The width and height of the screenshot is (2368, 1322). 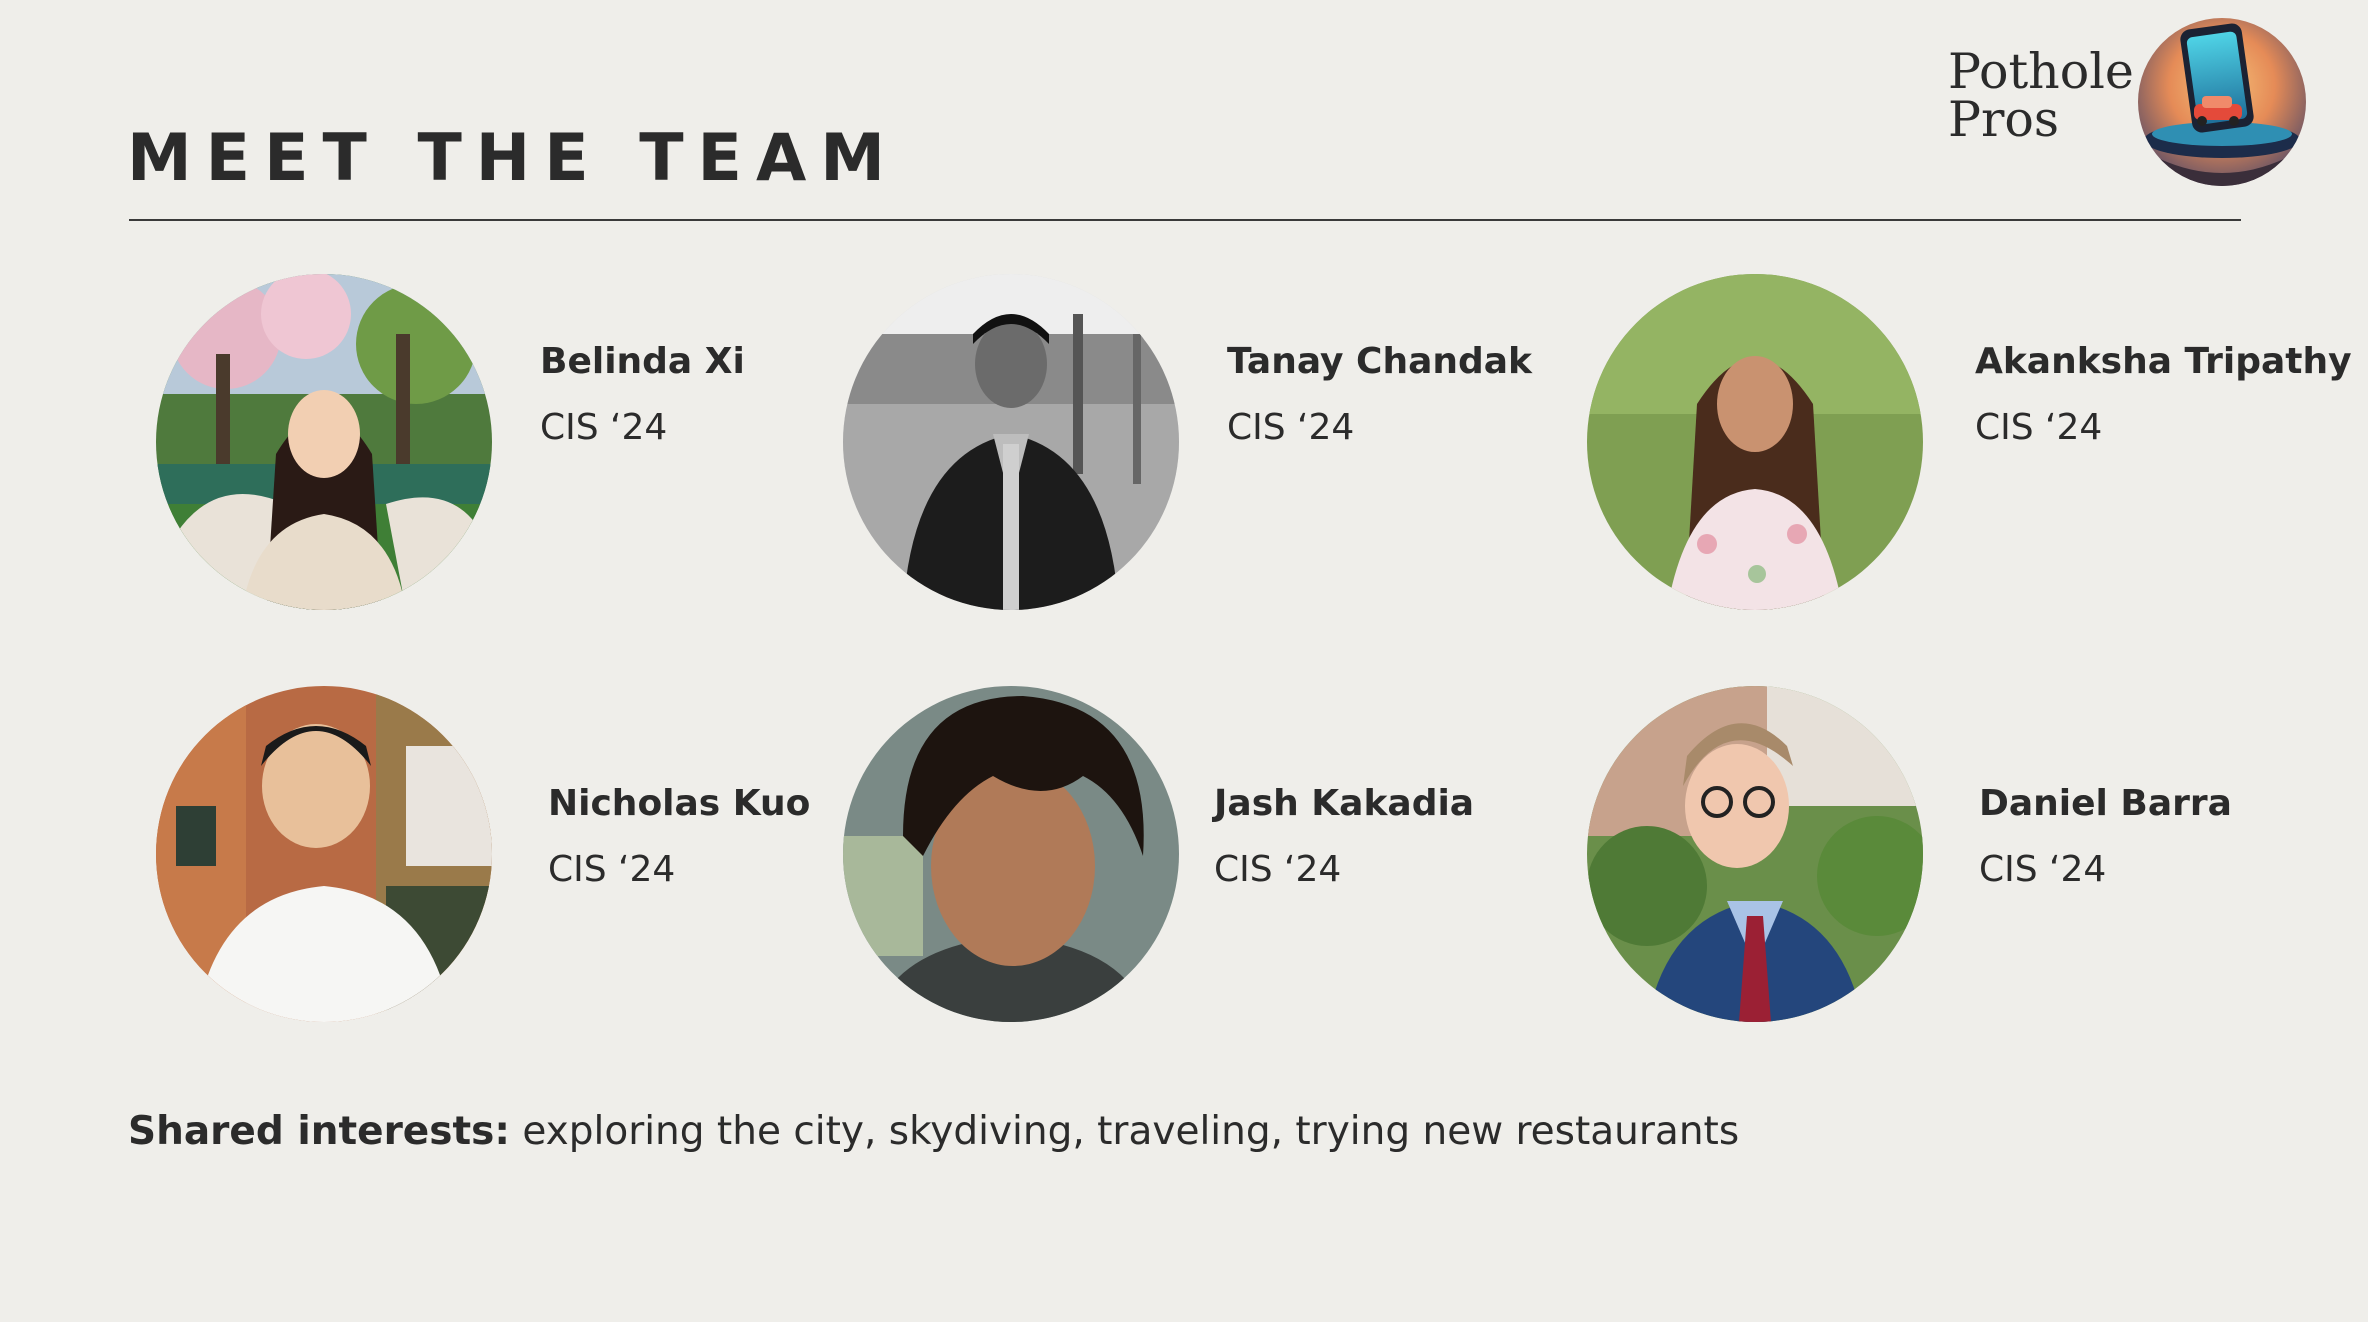 What do you see at coordinates (2222, 102) in the screenshot?
I see `phone-car-pothole-logo-icon` at bounding box center [2222, 102].